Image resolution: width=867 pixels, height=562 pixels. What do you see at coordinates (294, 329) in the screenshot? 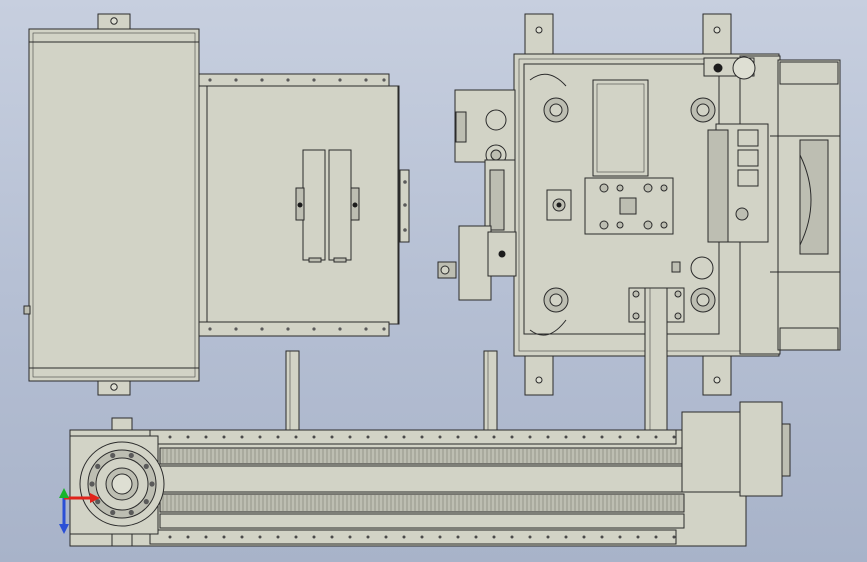
I see `panel-bottom-rail` at bounding box center [294, 329].